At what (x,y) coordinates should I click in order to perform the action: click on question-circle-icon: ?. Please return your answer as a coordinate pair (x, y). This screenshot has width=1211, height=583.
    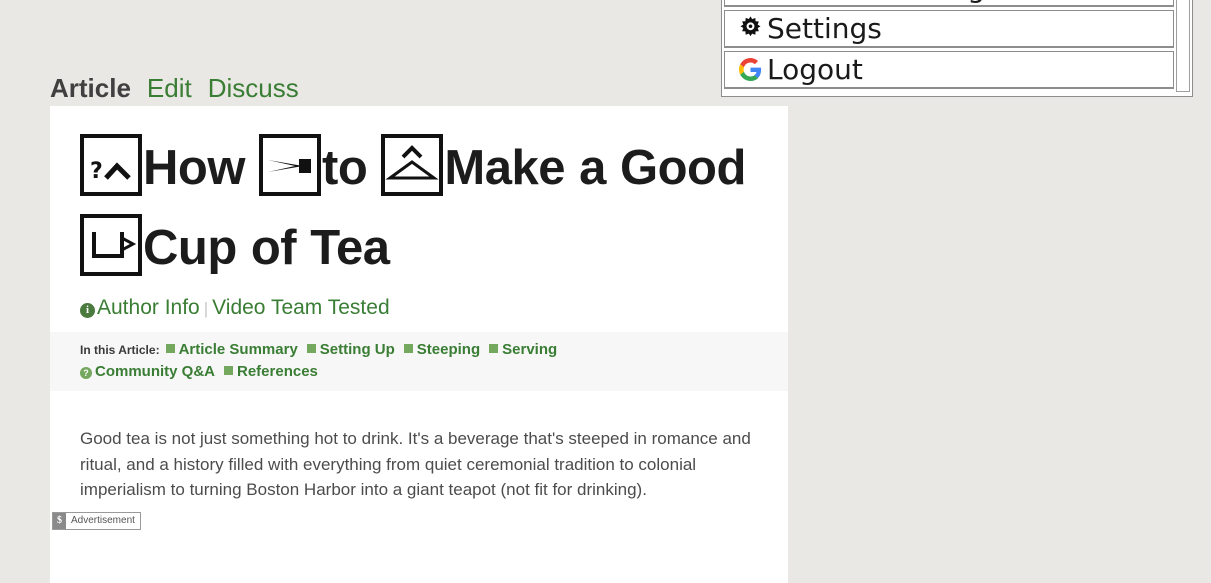
    Looking at the image, I should click on (86, 373).